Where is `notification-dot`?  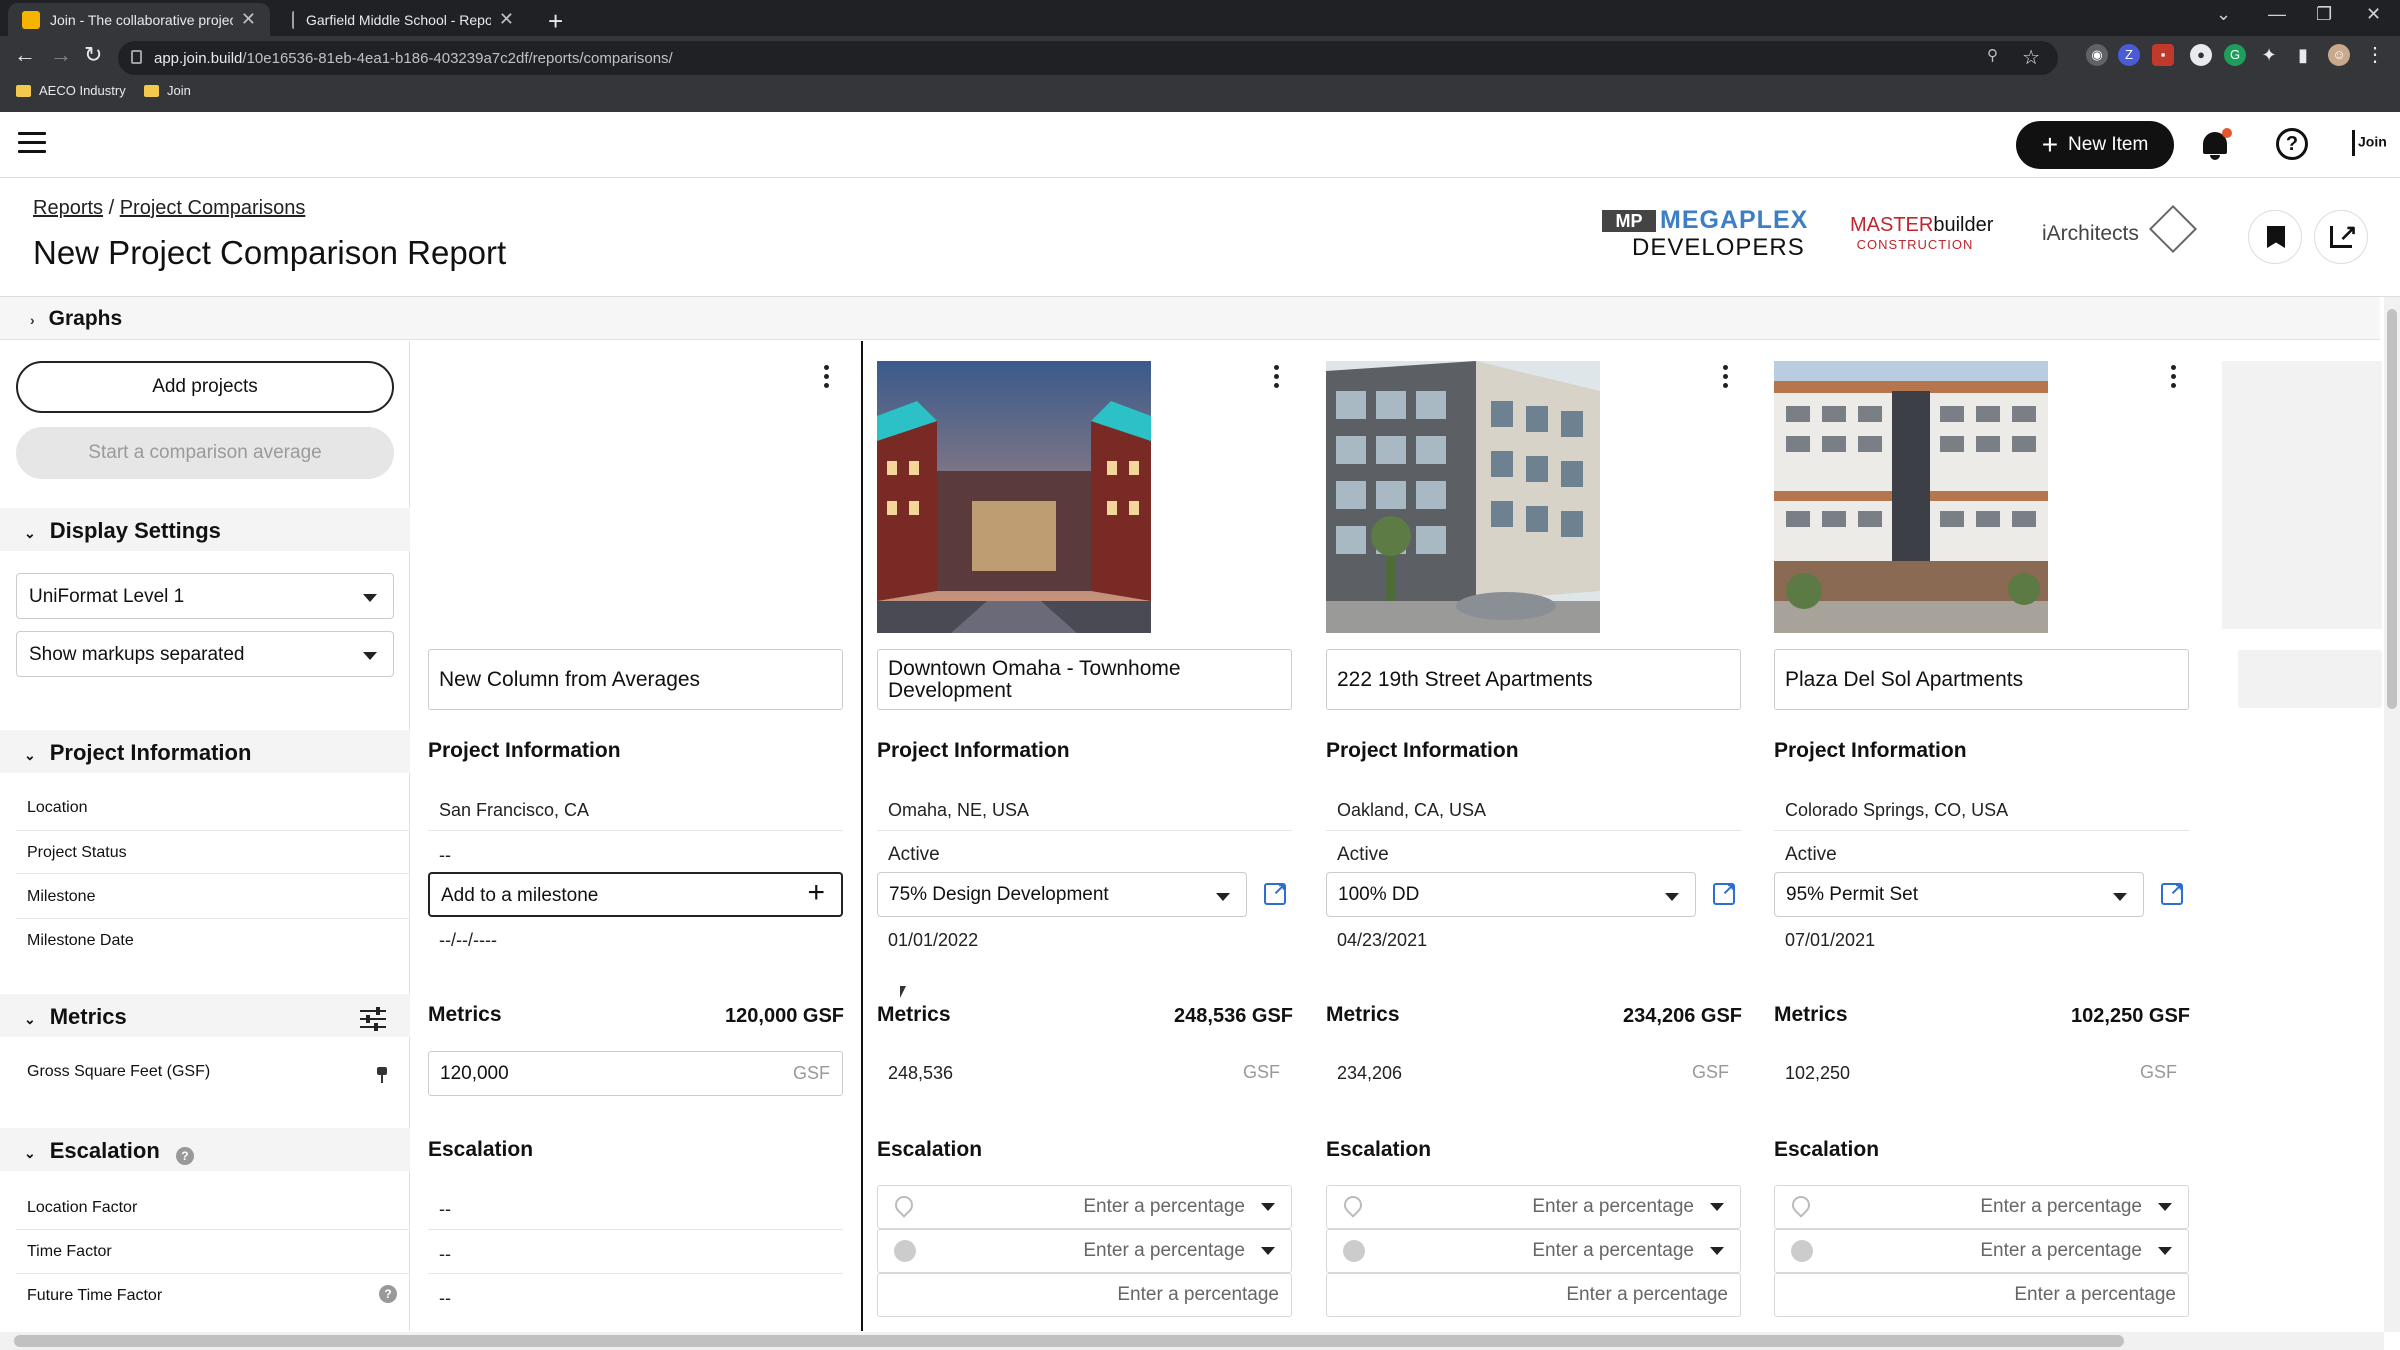 notification-dot is located at coordinates (2227, 133).